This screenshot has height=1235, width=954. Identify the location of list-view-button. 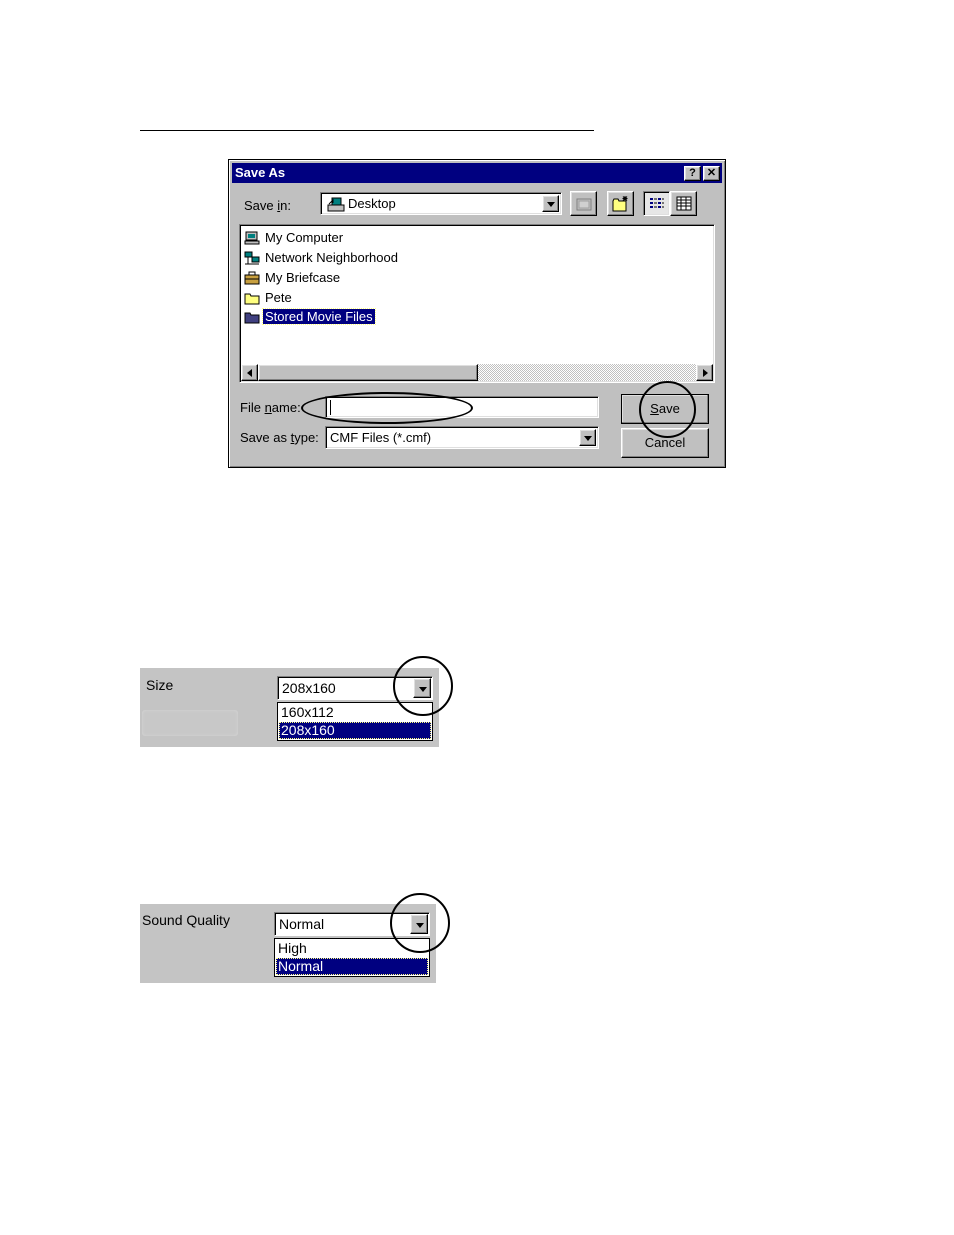
(656, 203).